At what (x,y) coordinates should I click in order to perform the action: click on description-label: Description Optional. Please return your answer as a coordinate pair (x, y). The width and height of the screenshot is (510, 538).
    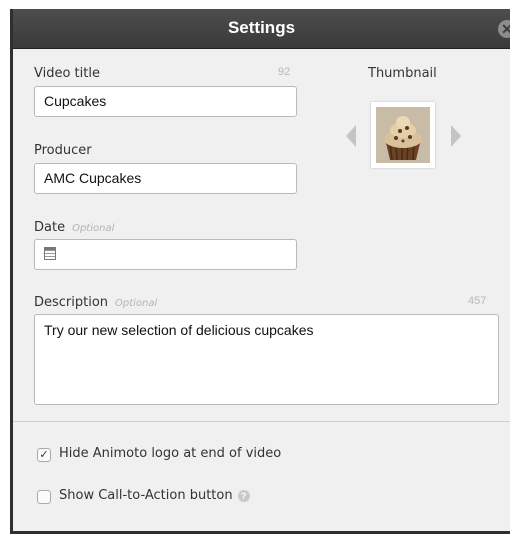
    Looking at the image, I should click on (95, 302).